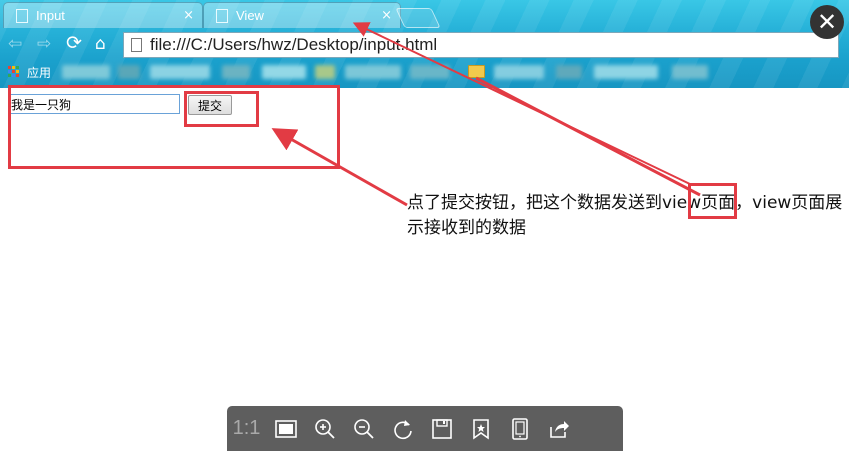 The height and width of the screenshot is (451, 849). I want to click on arrow-to-submit, so click(339, 167).